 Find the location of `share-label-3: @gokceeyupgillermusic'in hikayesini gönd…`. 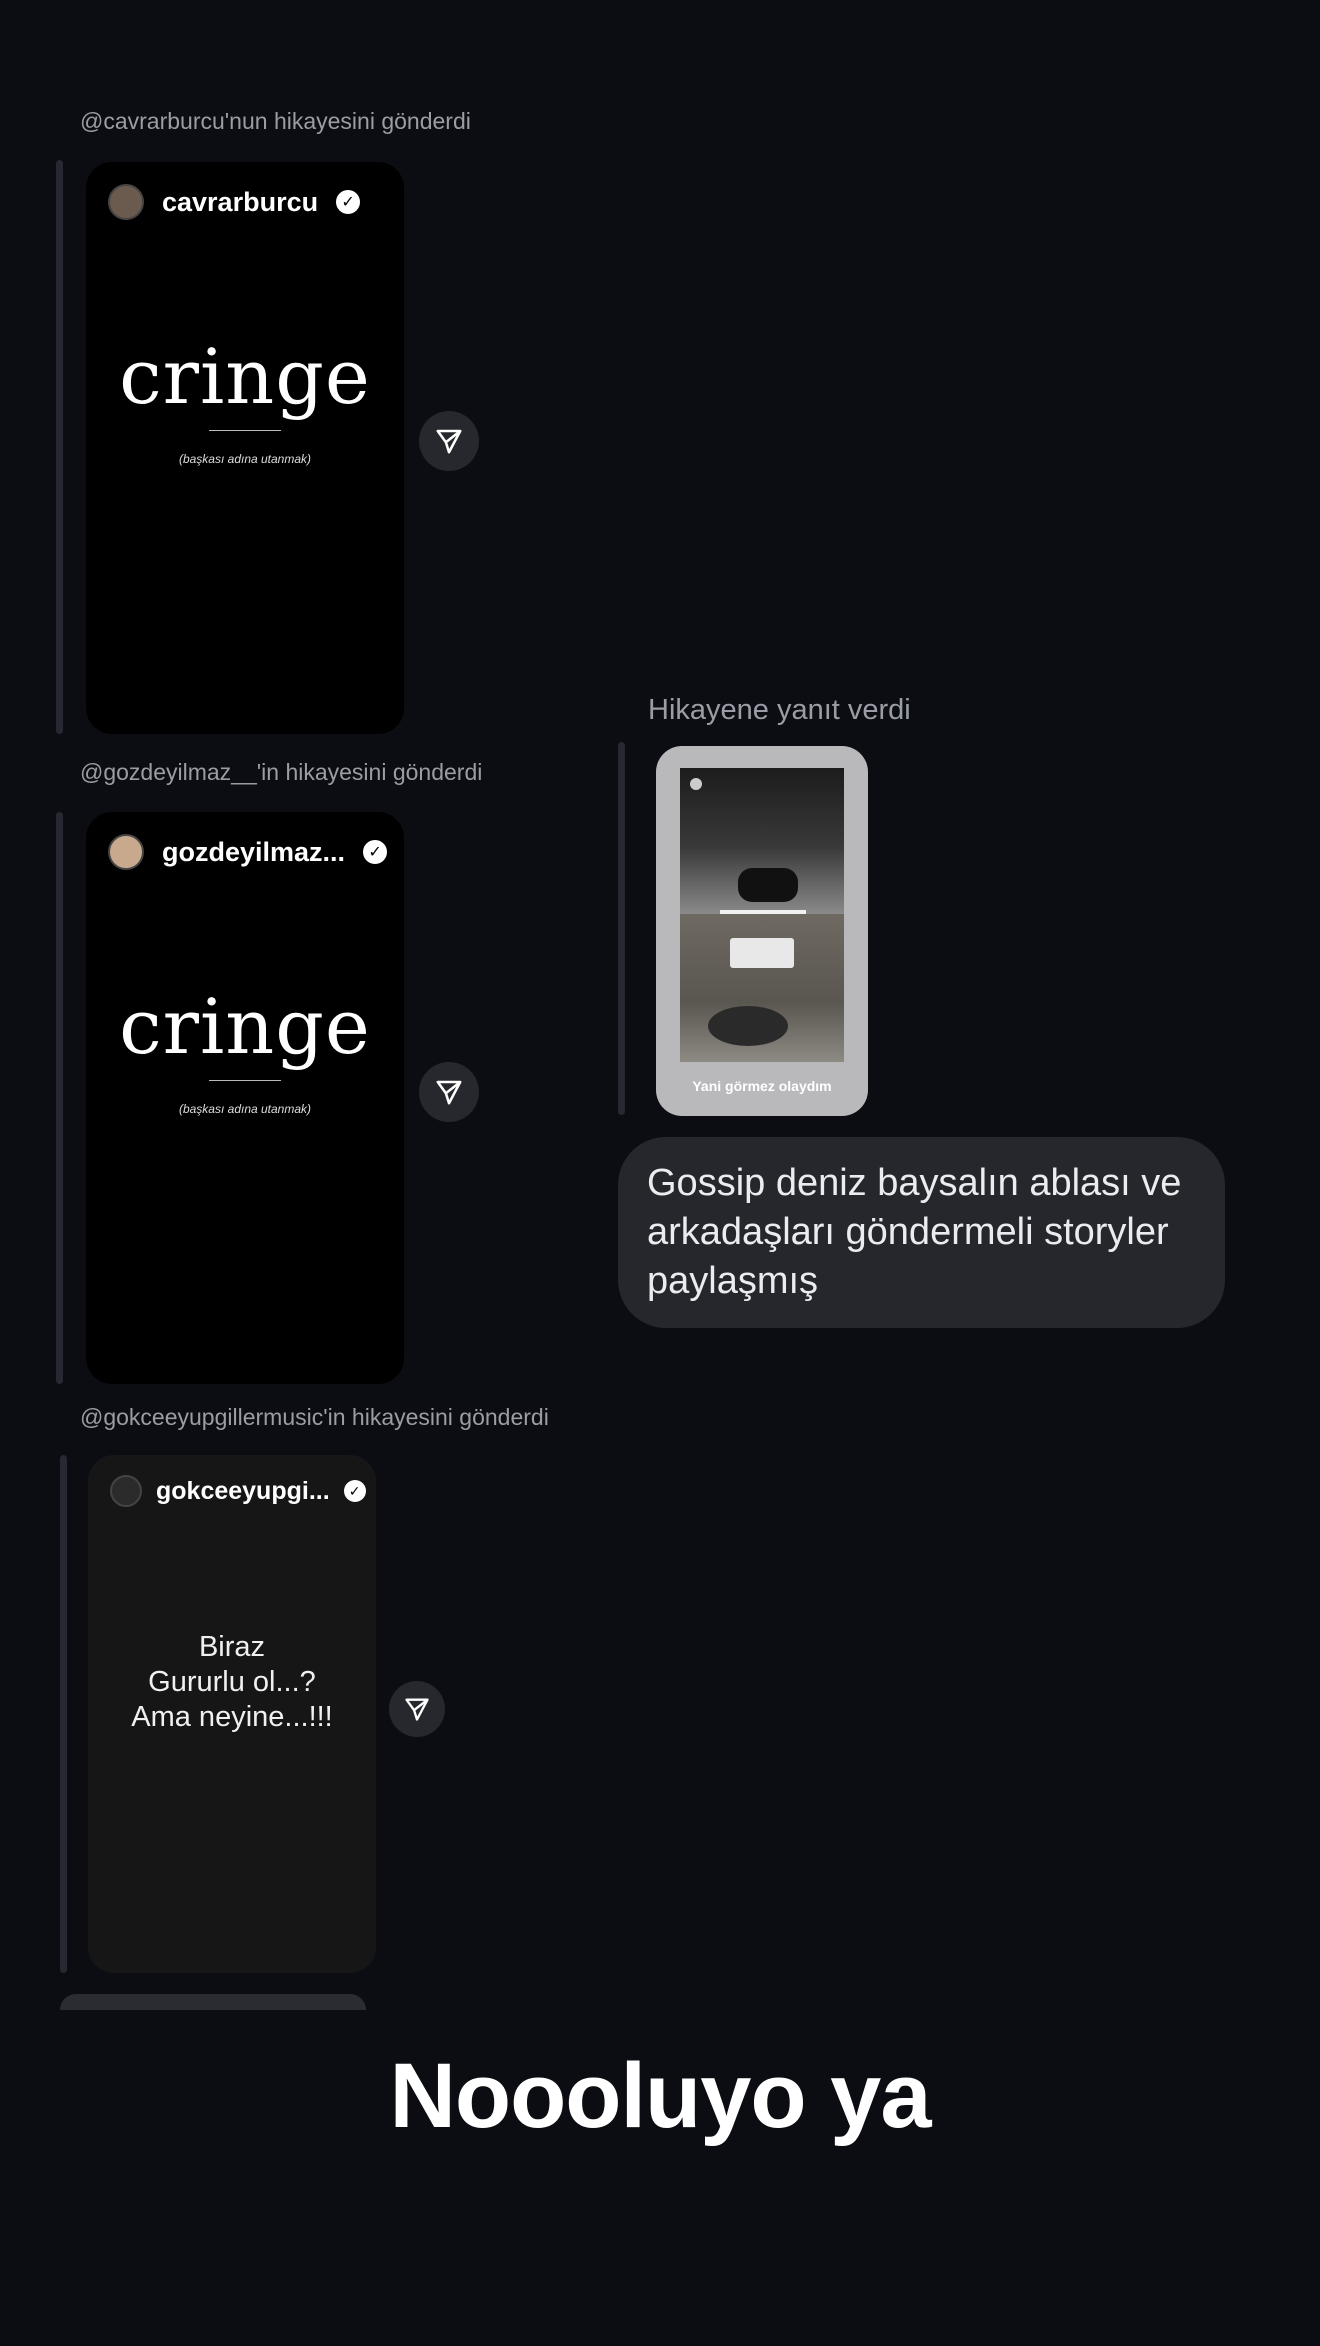

share-label-3: @gokceeyupgillermusic'in hikayesini gönd… is located at coordinates (314, 1417).